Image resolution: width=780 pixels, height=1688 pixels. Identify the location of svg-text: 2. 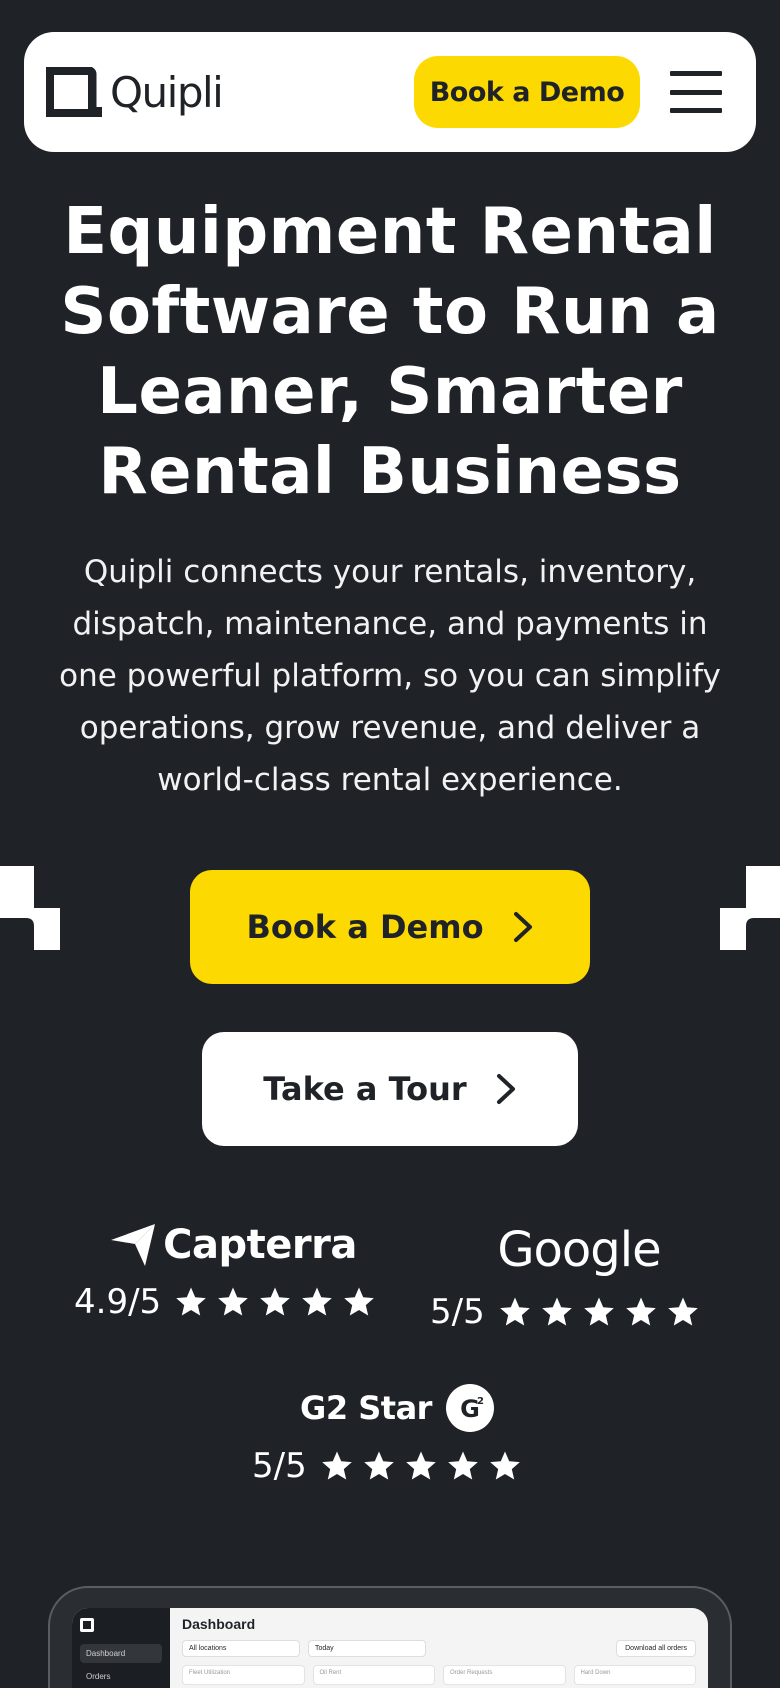
(480, 1401).